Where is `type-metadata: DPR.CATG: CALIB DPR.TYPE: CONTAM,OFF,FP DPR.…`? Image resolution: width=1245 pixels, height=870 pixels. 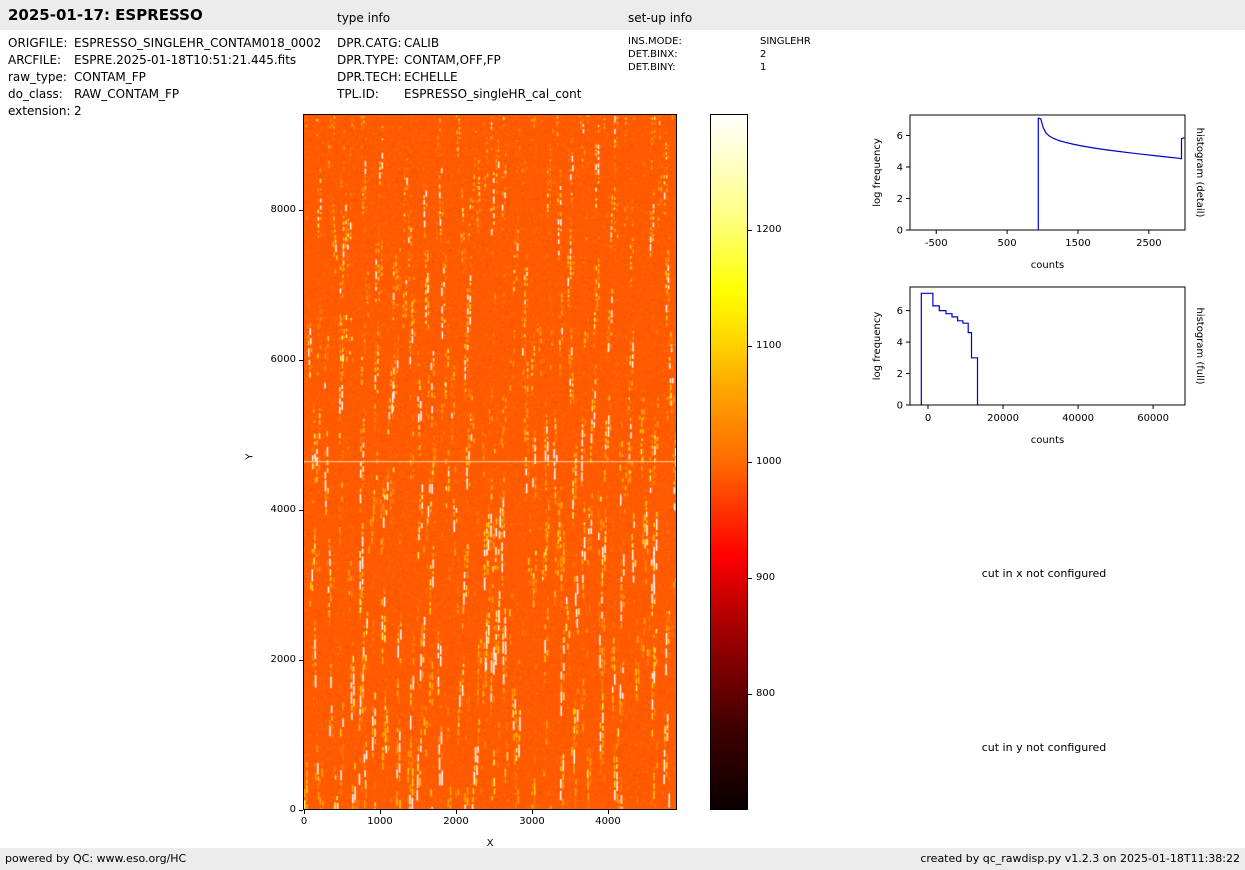 type-metadata: DPR.CATG: CALIB DPR.TYPE: CONTAM,OFF,FP DPR.… is located at coordinates (459, 69).